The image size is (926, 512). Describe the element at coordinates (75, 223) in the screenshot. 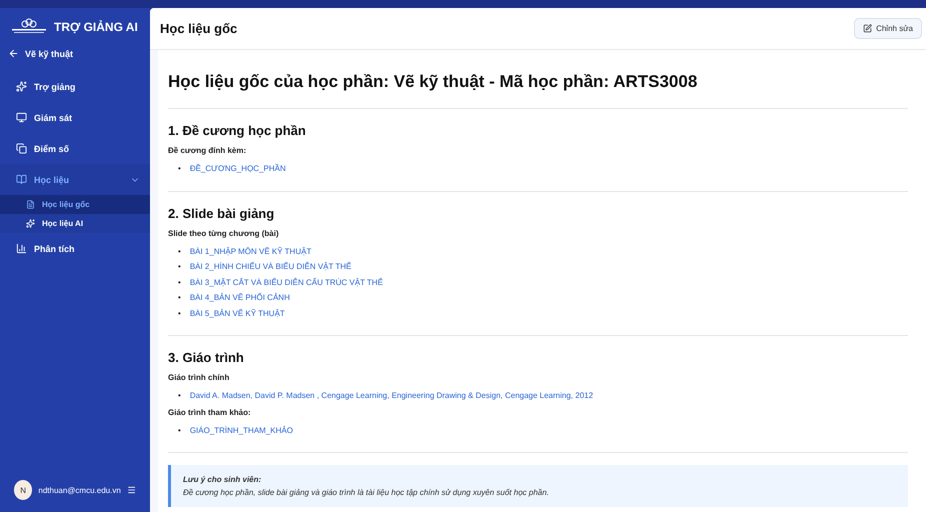

I see `sidebar-subitem: Học liệu AI` at that location.